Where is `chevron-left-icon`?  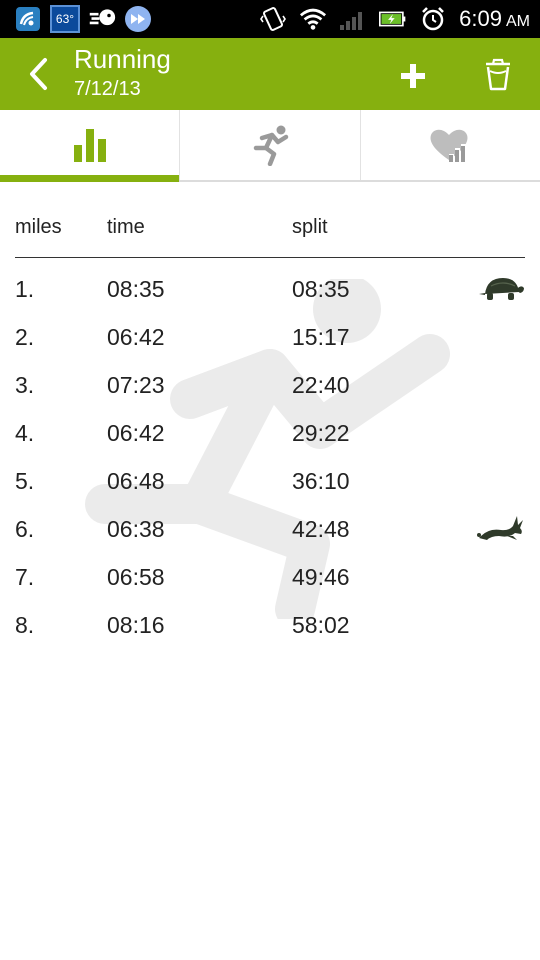 chevron-left-icon is located at coordinates (38, 74).